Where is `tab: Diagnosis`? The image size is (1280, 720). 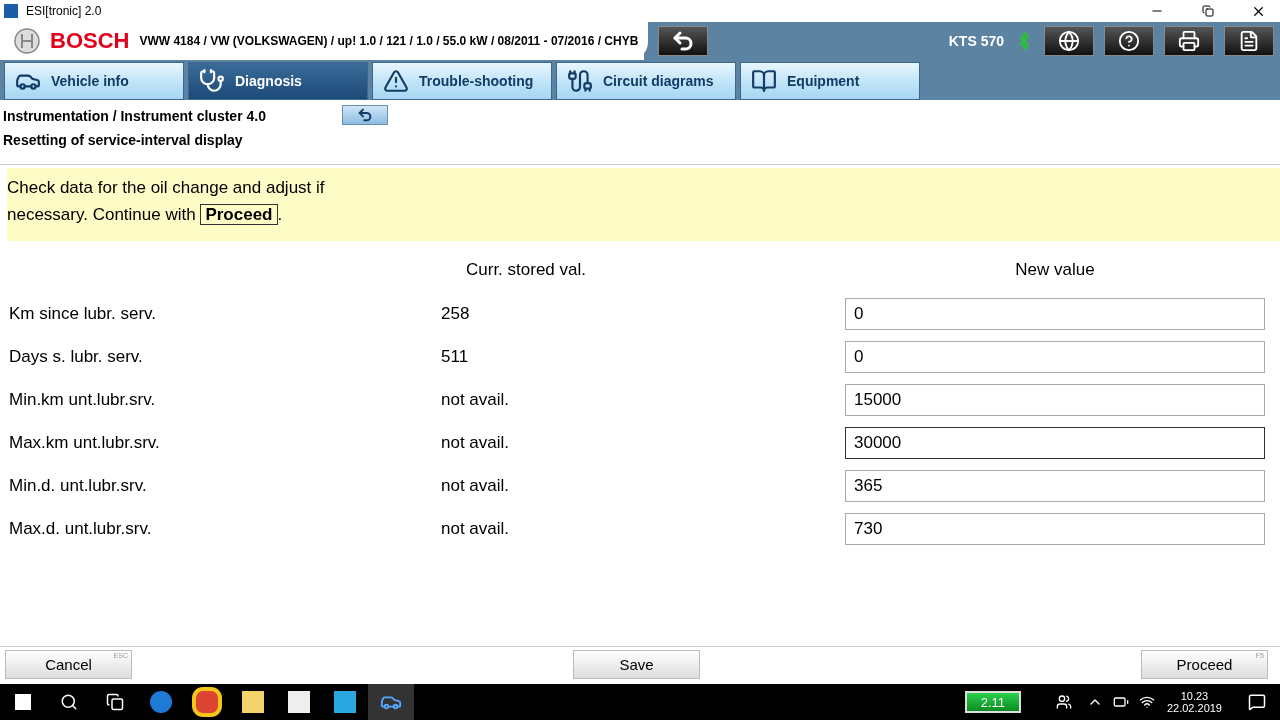 tab: Diagnosis is located at coordinates (278, 81).